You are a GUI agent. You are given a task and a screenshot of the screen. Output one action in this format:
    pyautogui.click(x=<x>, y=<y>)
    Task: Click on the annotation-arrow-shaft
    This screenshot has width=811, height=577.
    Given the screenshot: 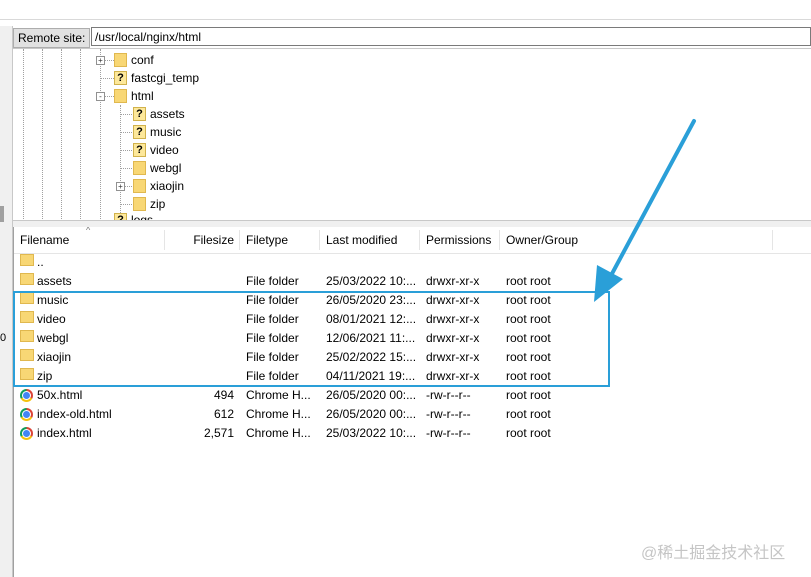 What is the action you would take?
    pyautogui.click(x=650, y=202)
    